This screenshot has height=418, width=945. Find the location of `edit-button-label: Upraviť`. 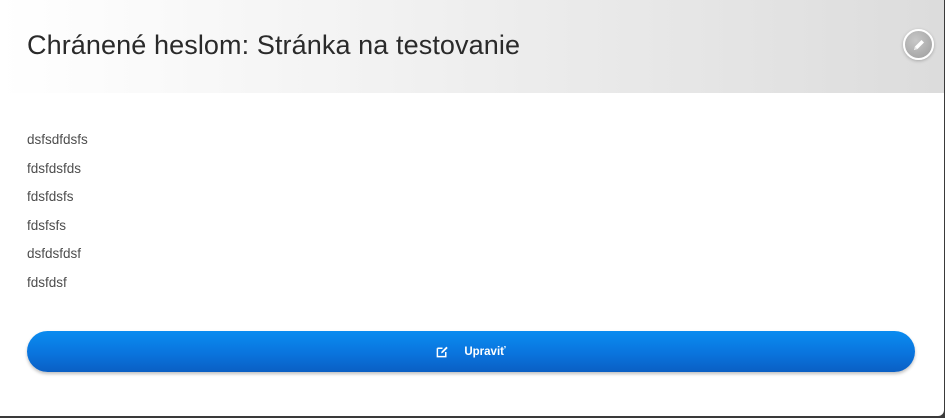

edit-button-label: Upraviť is located at coordinates (485, 351).